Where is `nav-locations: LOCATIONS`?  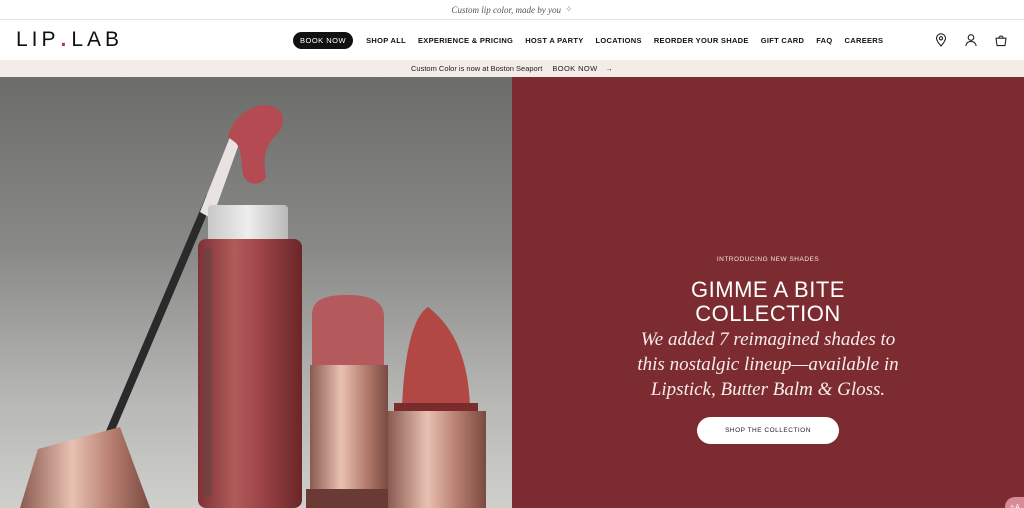
nav-locations: LOCATIONS is located at coordinates (619, 40).